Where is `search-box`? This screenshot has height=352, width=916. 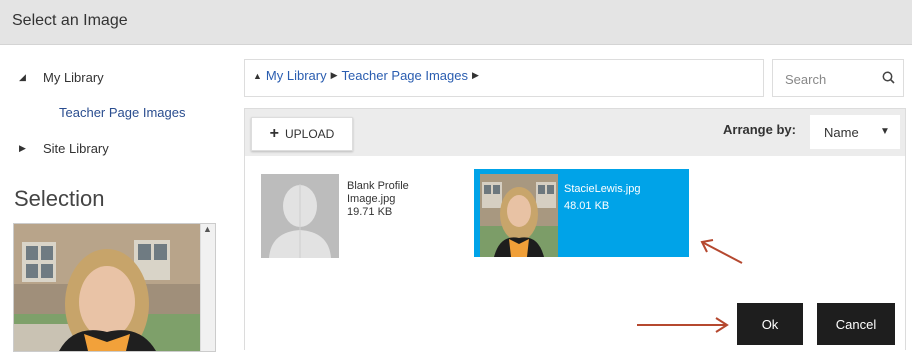
search-box is located at coordinates (838, 78).